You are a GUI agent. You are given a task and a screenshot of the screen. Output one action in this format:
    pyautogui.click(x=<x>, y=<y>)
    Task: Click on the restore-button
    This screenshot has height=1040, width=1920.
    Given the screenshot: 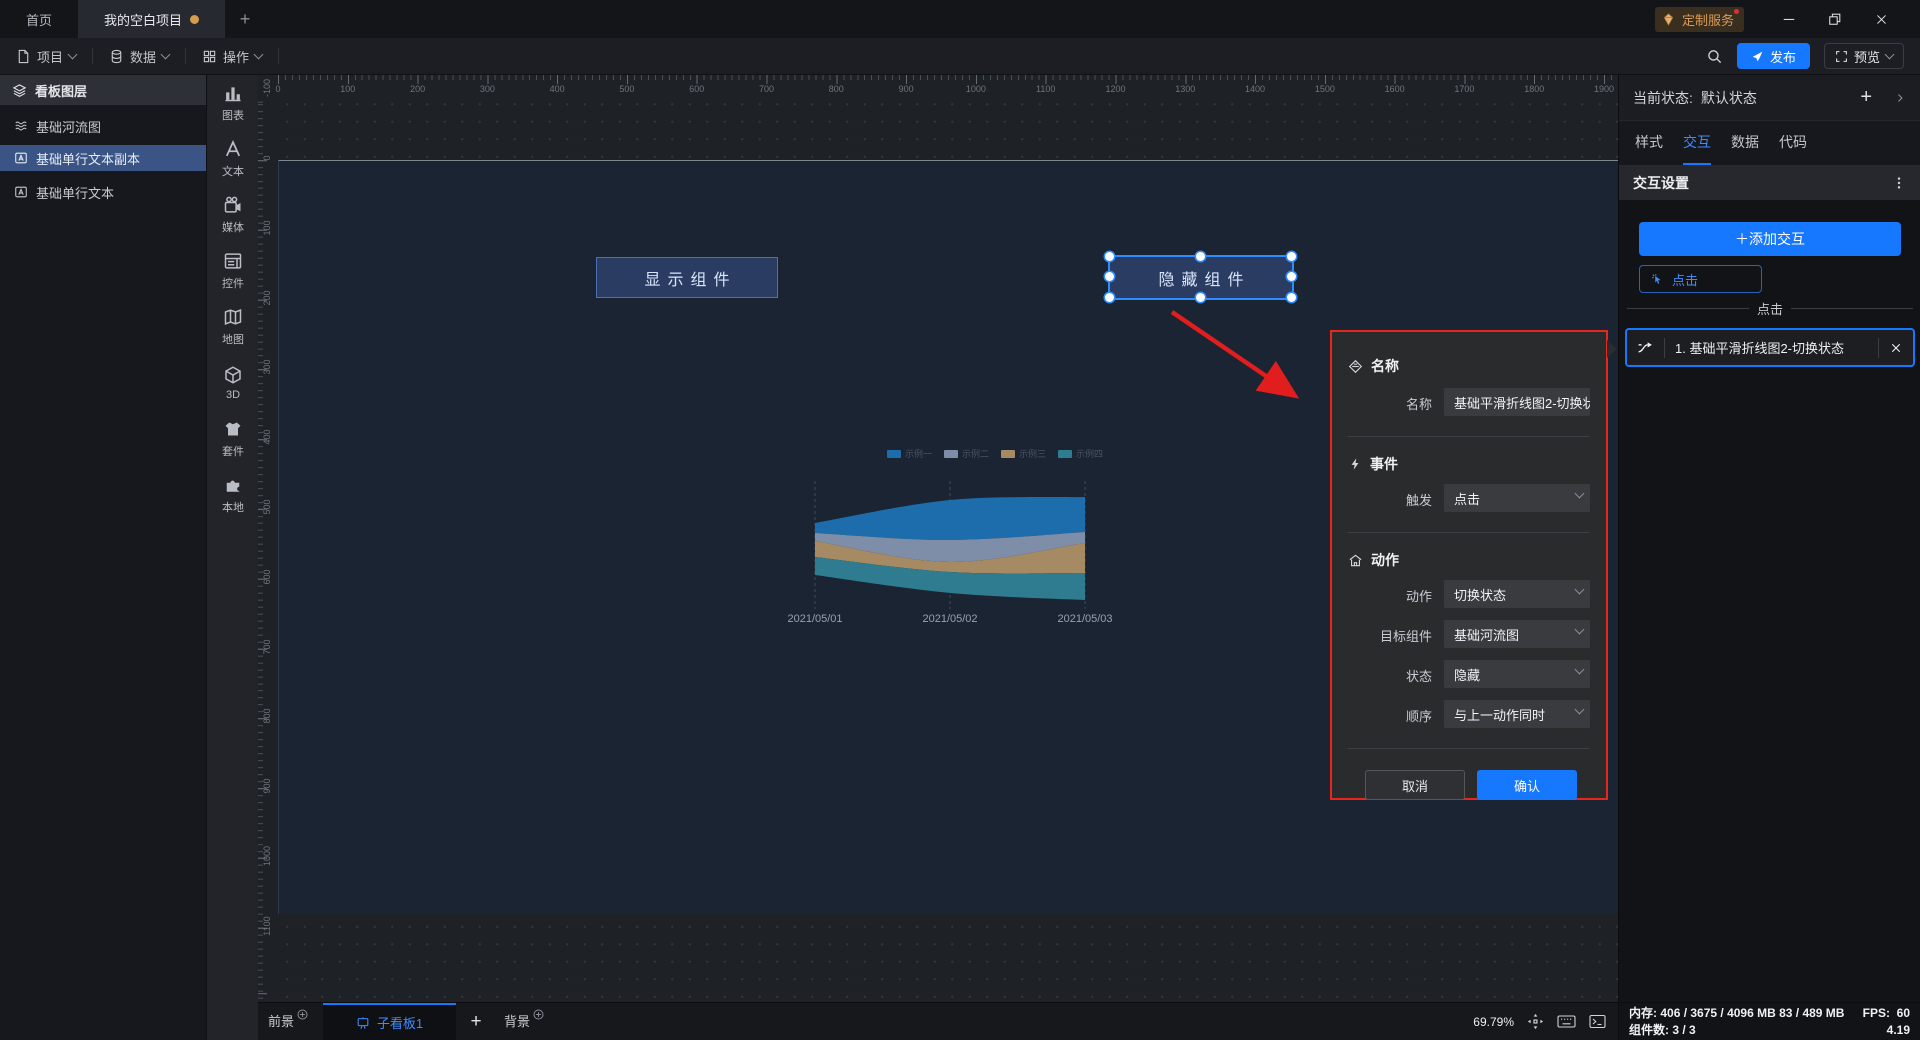 What is the action you would take?
    pyautogui.click(x=1835, y=19)
    